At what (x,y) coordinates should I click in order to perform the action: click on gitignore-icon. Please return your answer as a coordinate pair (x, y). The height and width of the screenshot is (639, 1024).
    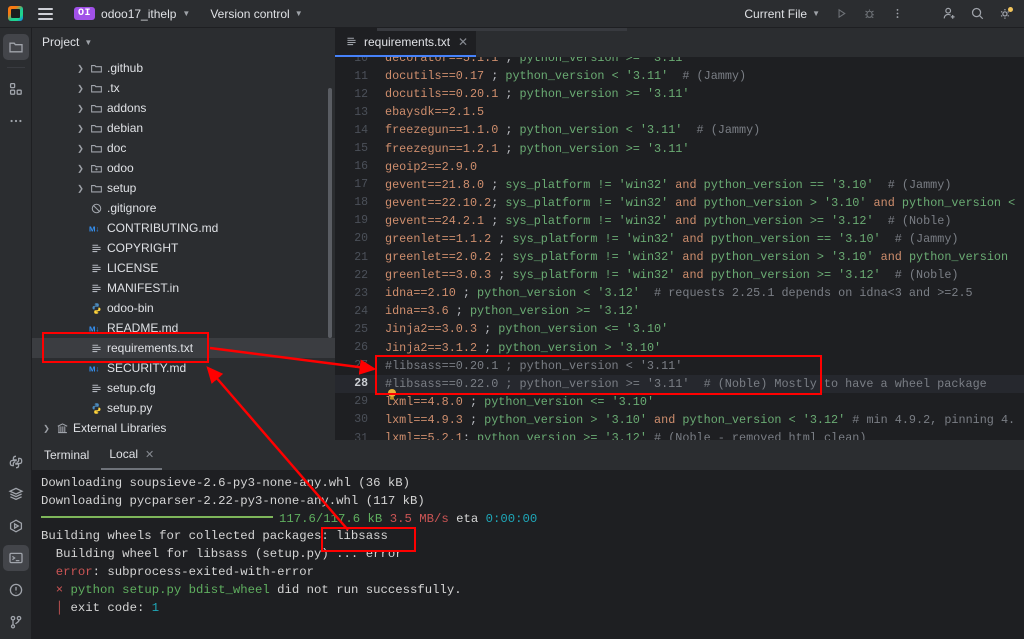
    Looking at the image, I should click on (96, 208).